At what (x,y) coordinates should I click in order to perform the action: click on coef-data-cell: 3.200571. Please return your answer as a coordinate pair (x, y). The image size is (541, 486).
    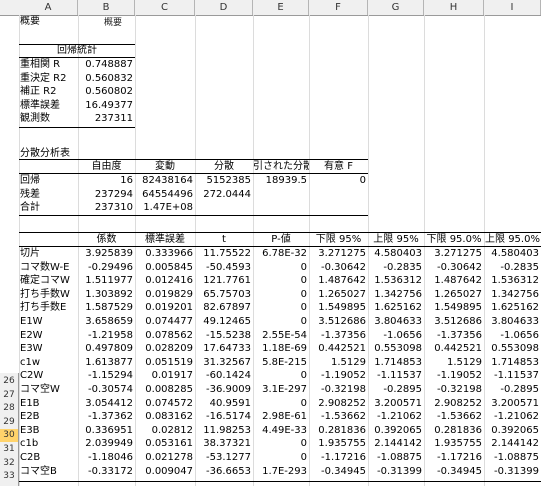
    Looking at the image, I should click on (512, 403).